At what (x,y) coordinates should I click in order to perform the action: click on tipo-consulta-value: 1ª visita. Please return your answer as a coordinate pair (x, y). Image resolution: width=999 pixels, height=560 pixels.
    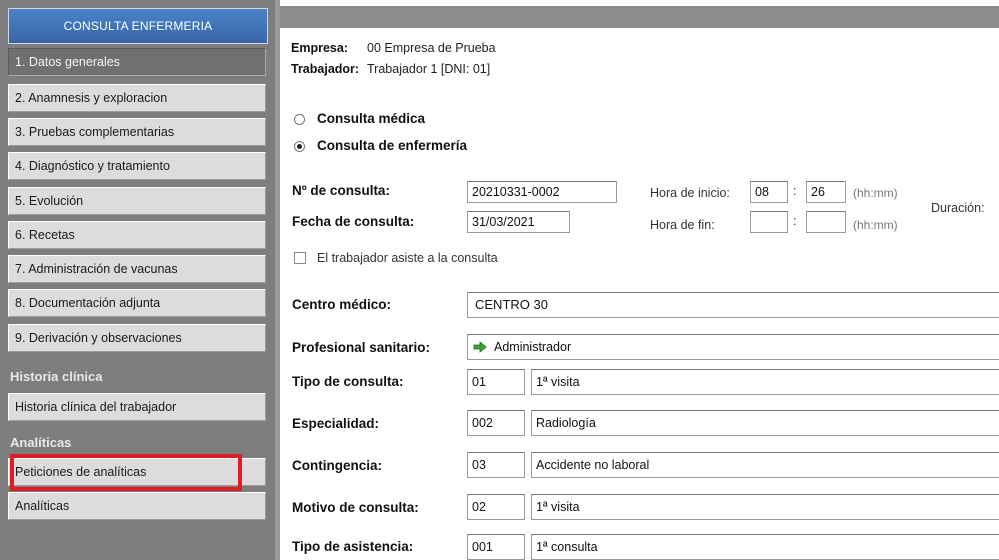
    Looking at the image, I should click on (765, 382).